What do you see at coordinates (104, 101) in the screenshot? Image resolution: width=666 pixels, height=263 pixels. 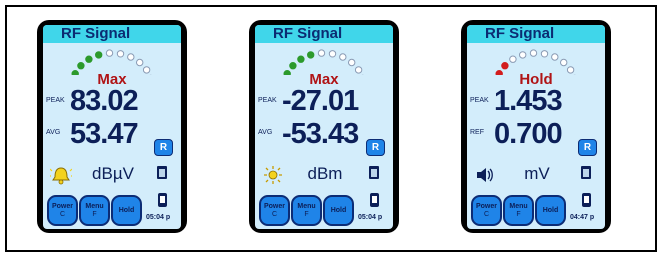 I see `row1-value: 83.02` at bounding box center [104, 101].